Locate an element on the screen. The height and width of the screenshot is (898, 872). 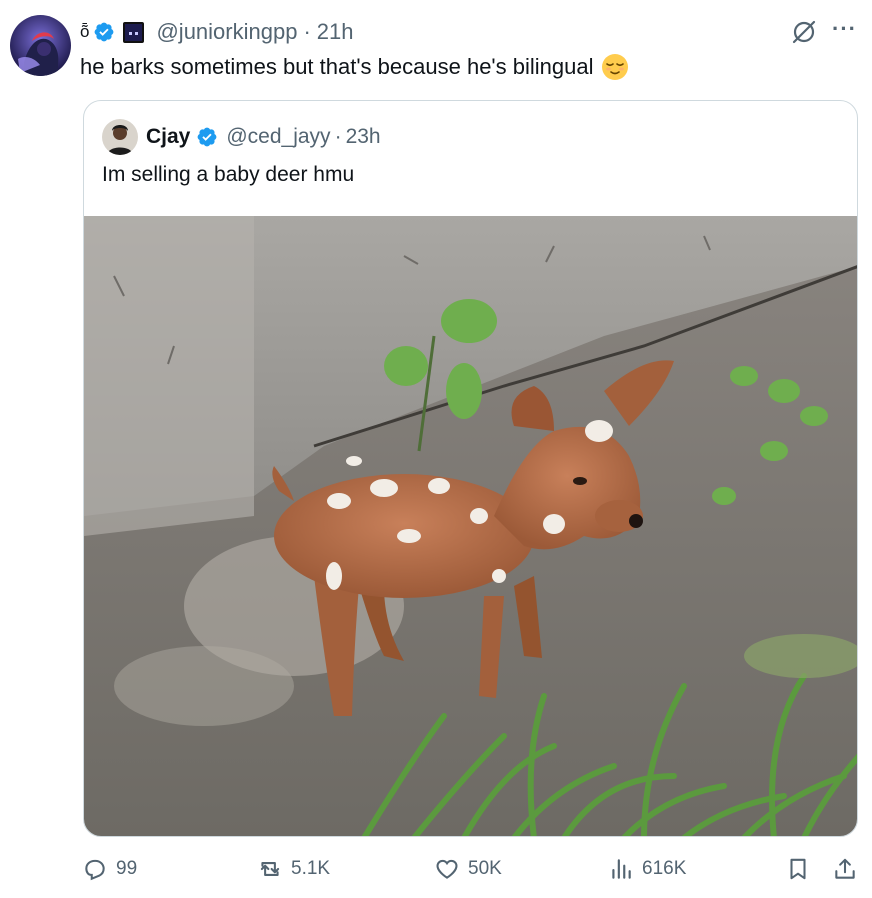
bookmark-button is located at coordinates (802, 869).